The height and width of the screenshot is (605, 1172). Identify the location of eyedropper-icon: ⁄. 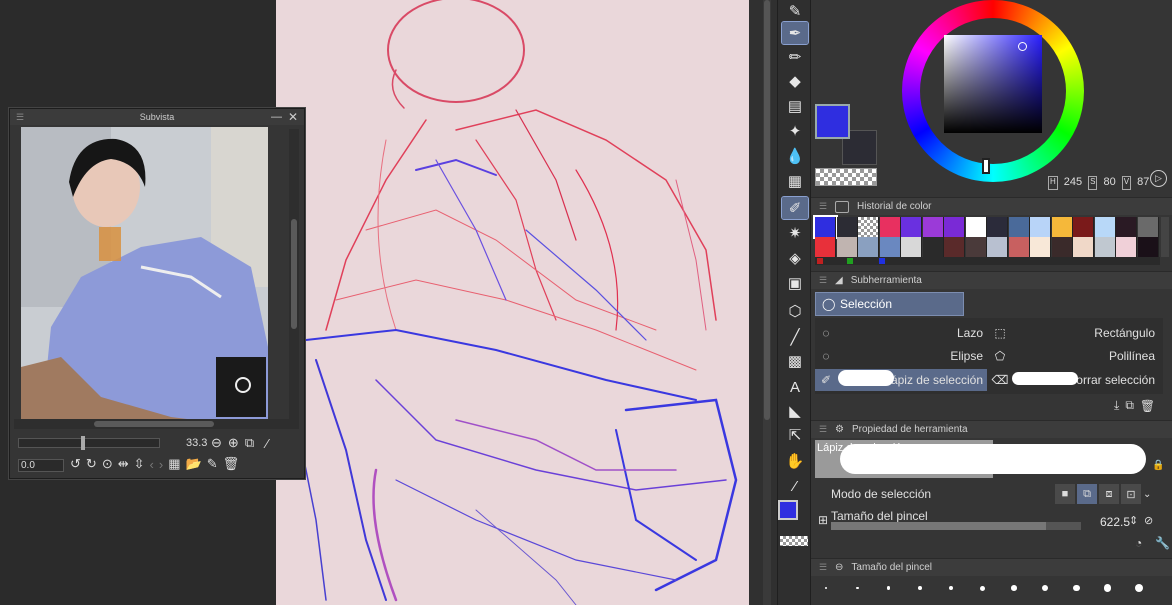
(267, 443).